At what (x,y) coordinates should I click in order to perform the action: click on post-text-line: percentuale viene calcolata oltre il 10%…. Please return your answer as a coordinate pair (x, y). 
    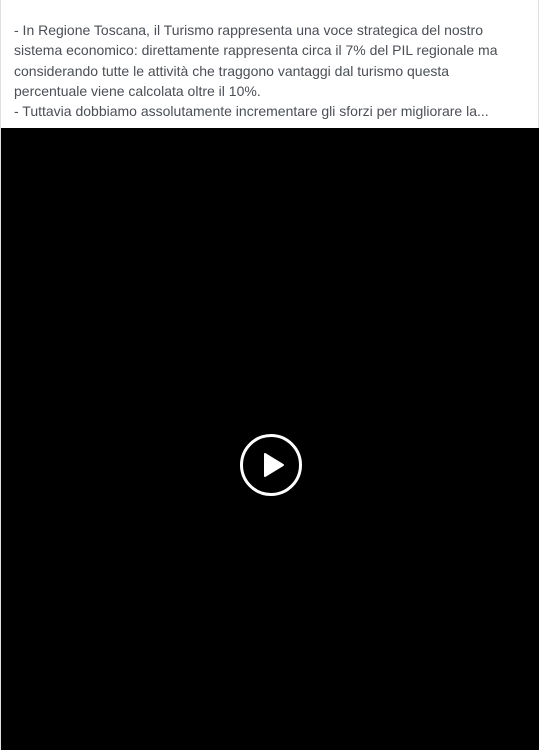
    Looking at the image, I should click on (137, 90).